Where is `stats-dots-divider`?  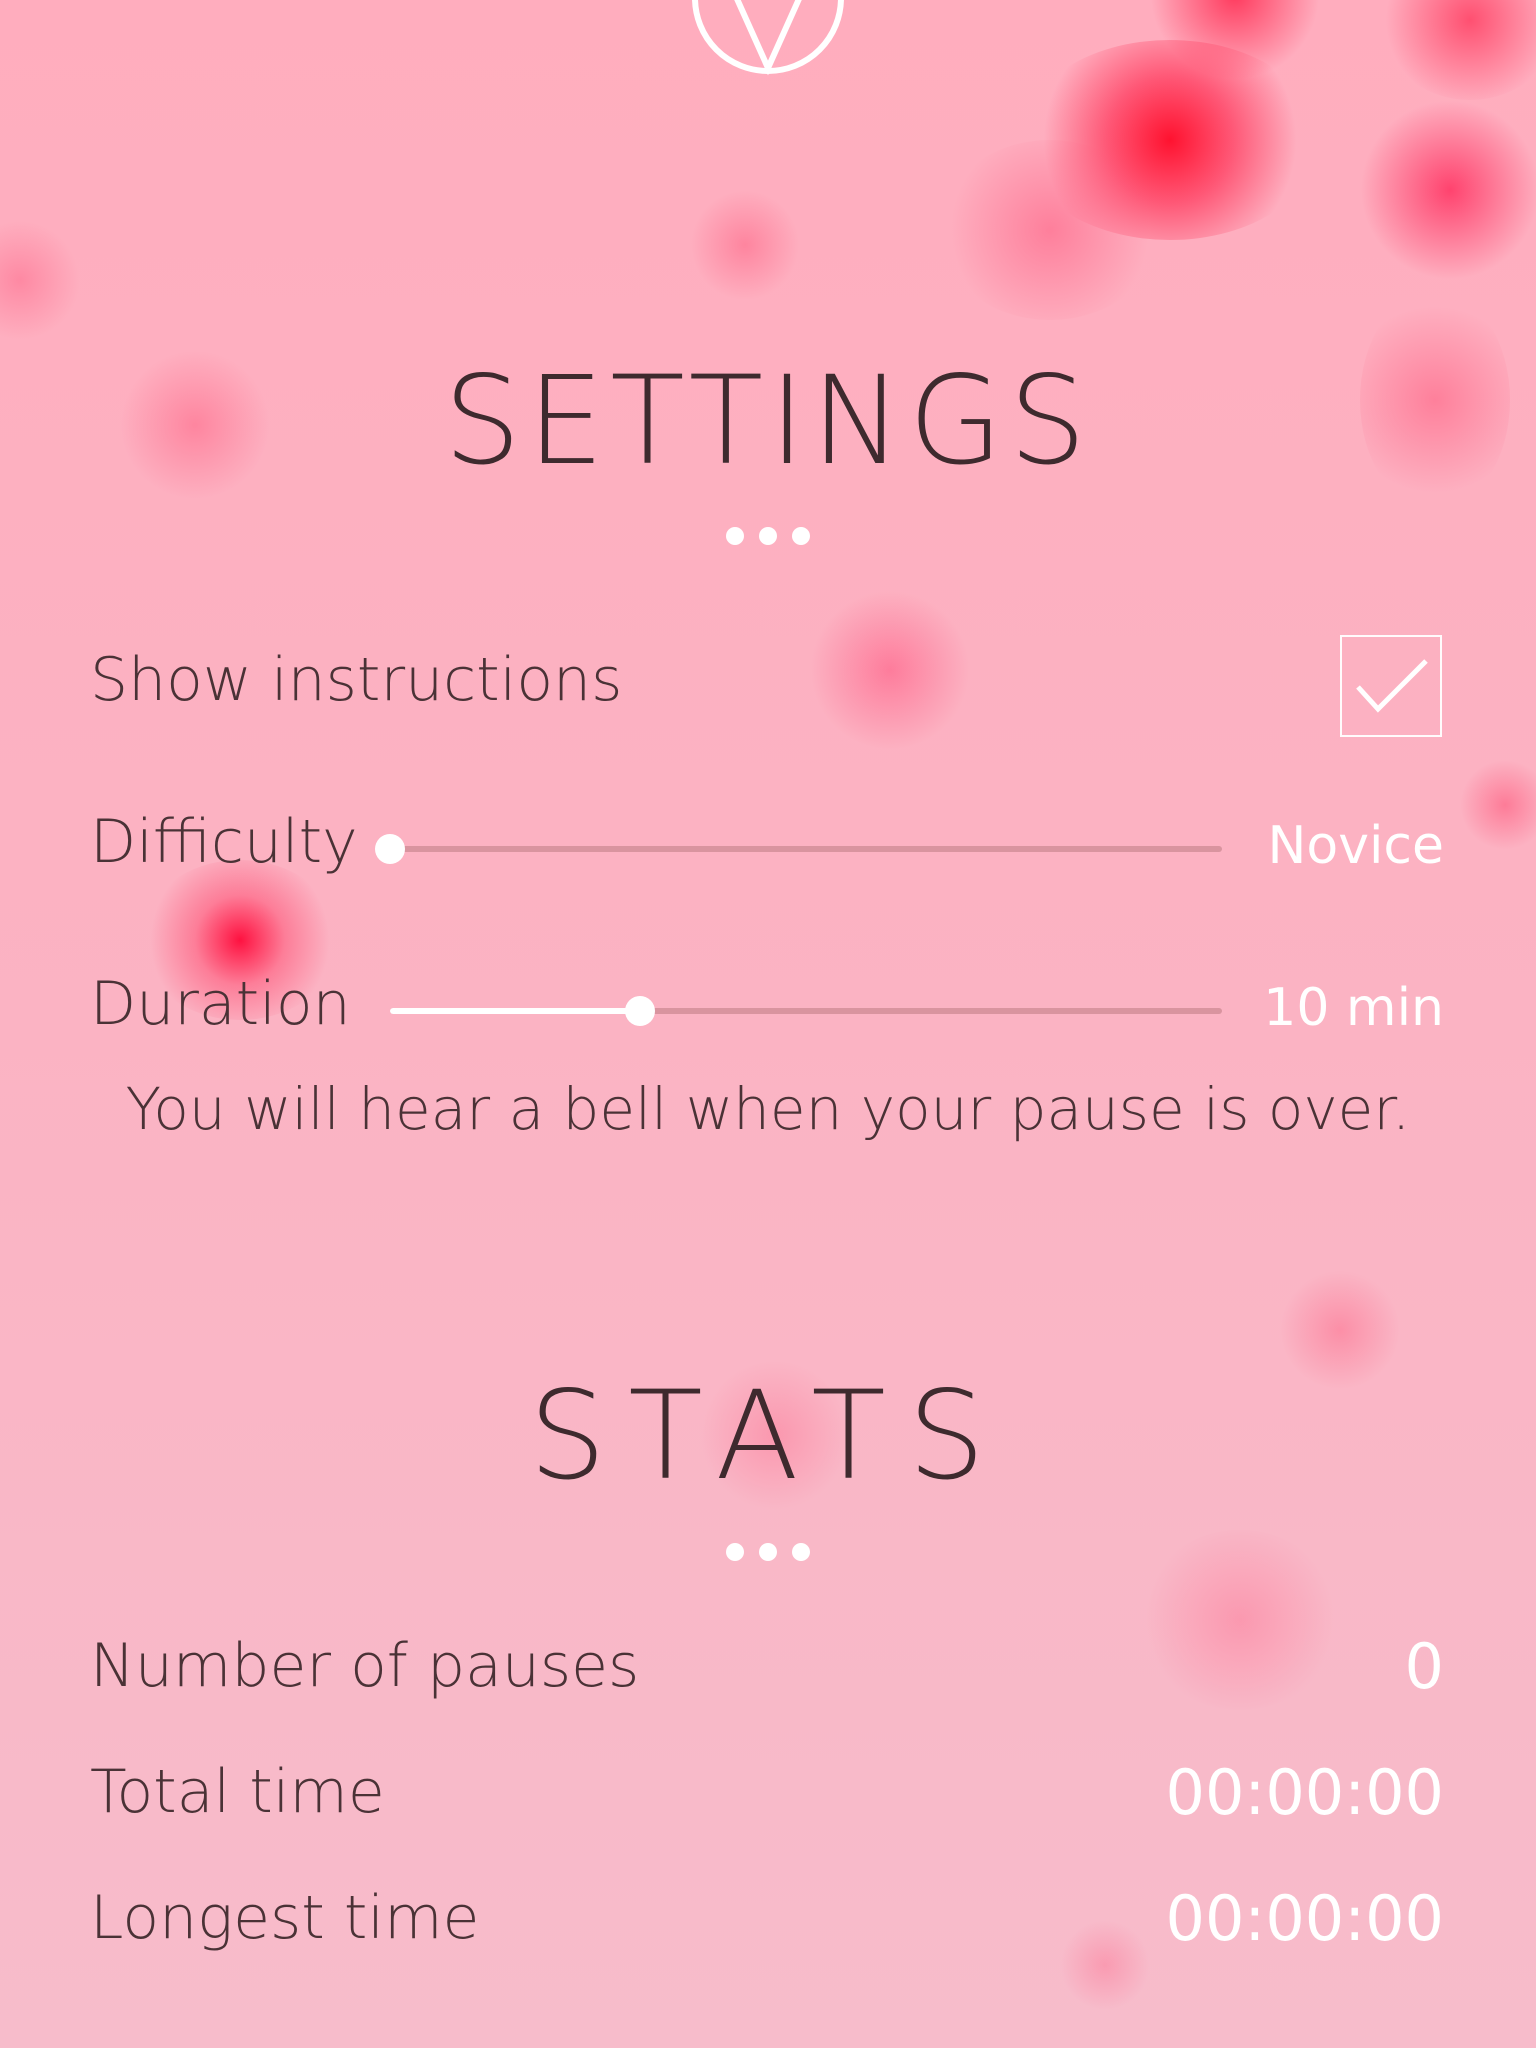
stats-dots-divider is located at coordinates (768, 1552).